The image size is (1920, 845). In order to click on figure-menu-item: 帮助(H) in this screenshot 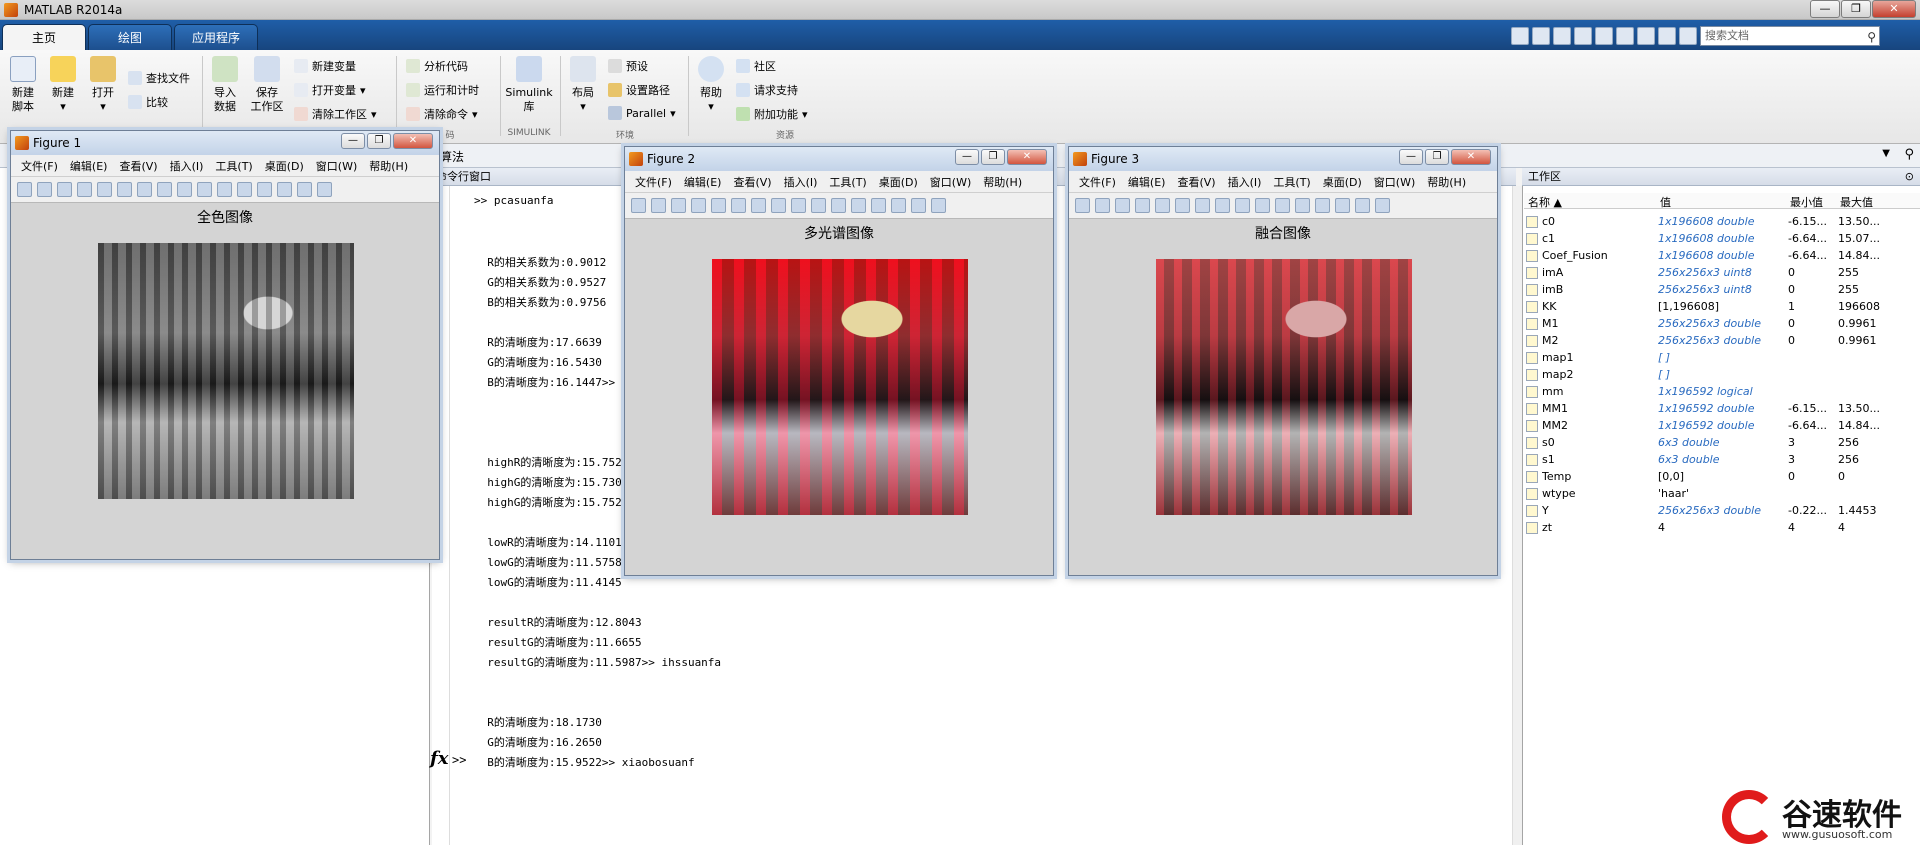, I will do `click(388, 166)`.